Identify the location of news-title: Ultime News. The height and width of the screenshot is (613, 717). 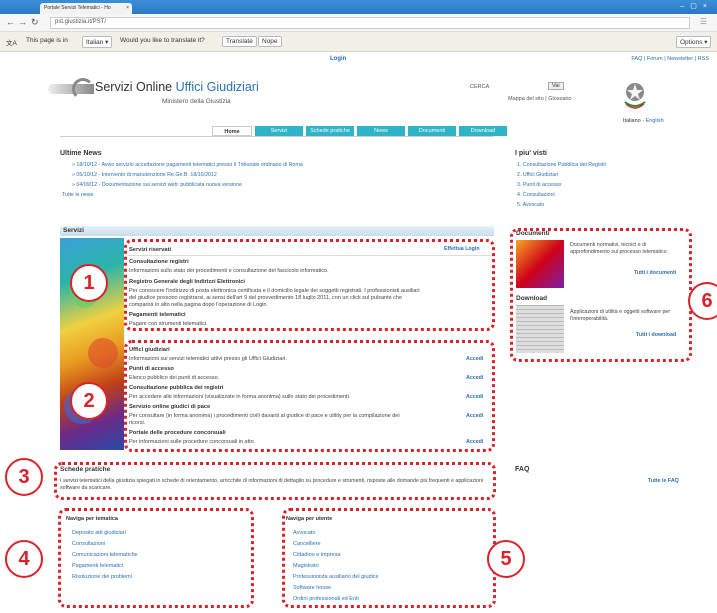
(81, 153).